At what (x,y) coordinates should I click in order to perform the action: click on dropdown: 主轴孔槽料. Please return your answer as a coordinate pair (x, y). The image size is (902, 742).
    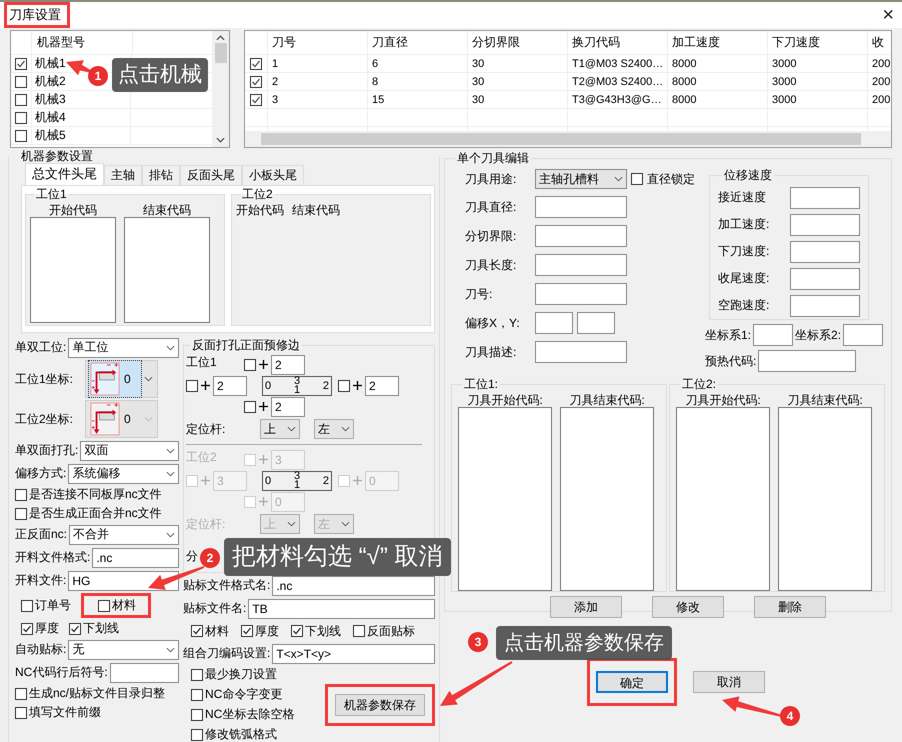
    Looking at the image, I should click on (581, 179).